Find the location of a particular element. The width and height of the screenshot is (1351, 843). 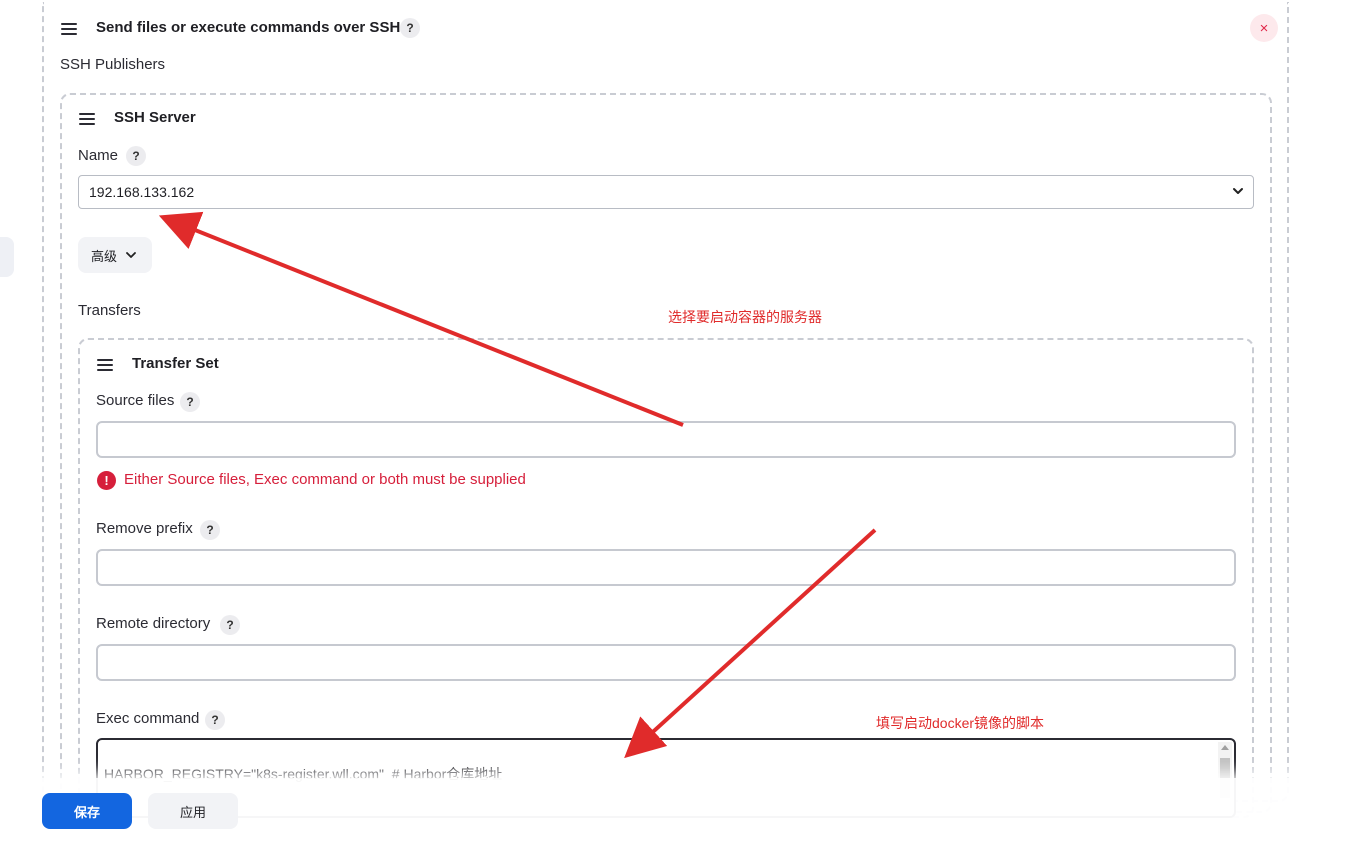

transfer-set-title: Transfer Set is located at coordinates (175, 363).